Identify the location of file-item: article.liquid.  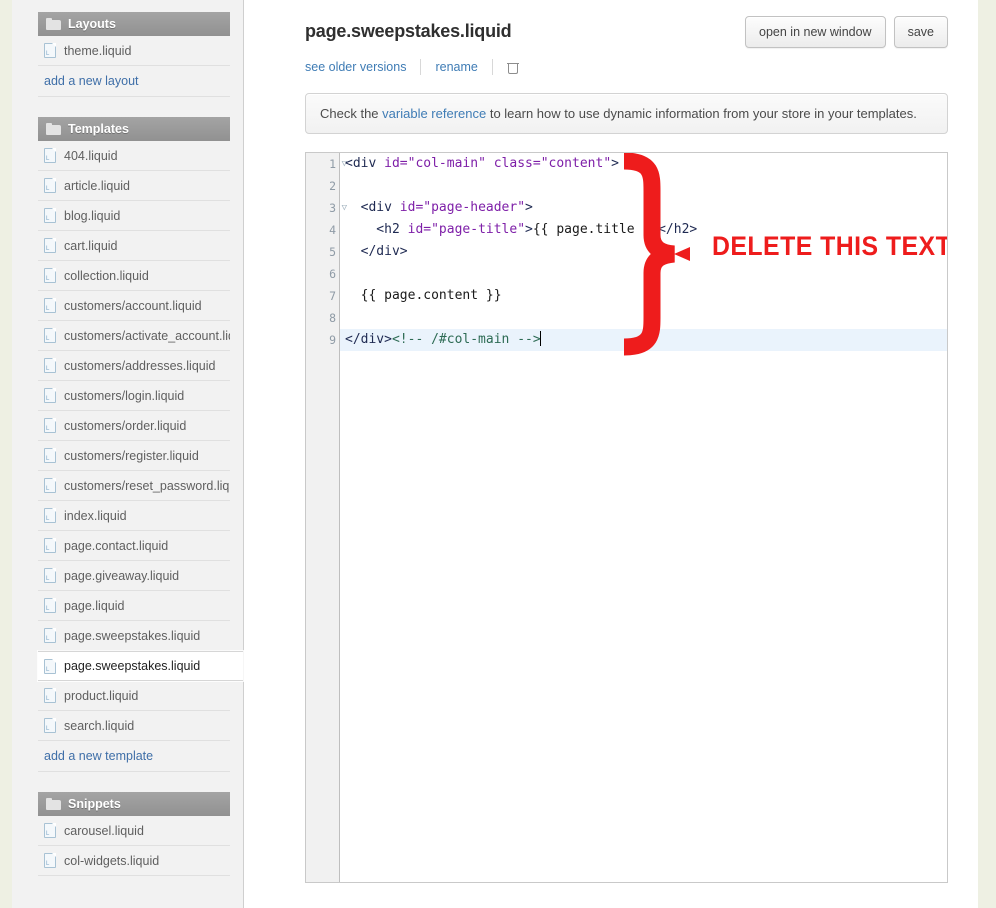
(134, 186).